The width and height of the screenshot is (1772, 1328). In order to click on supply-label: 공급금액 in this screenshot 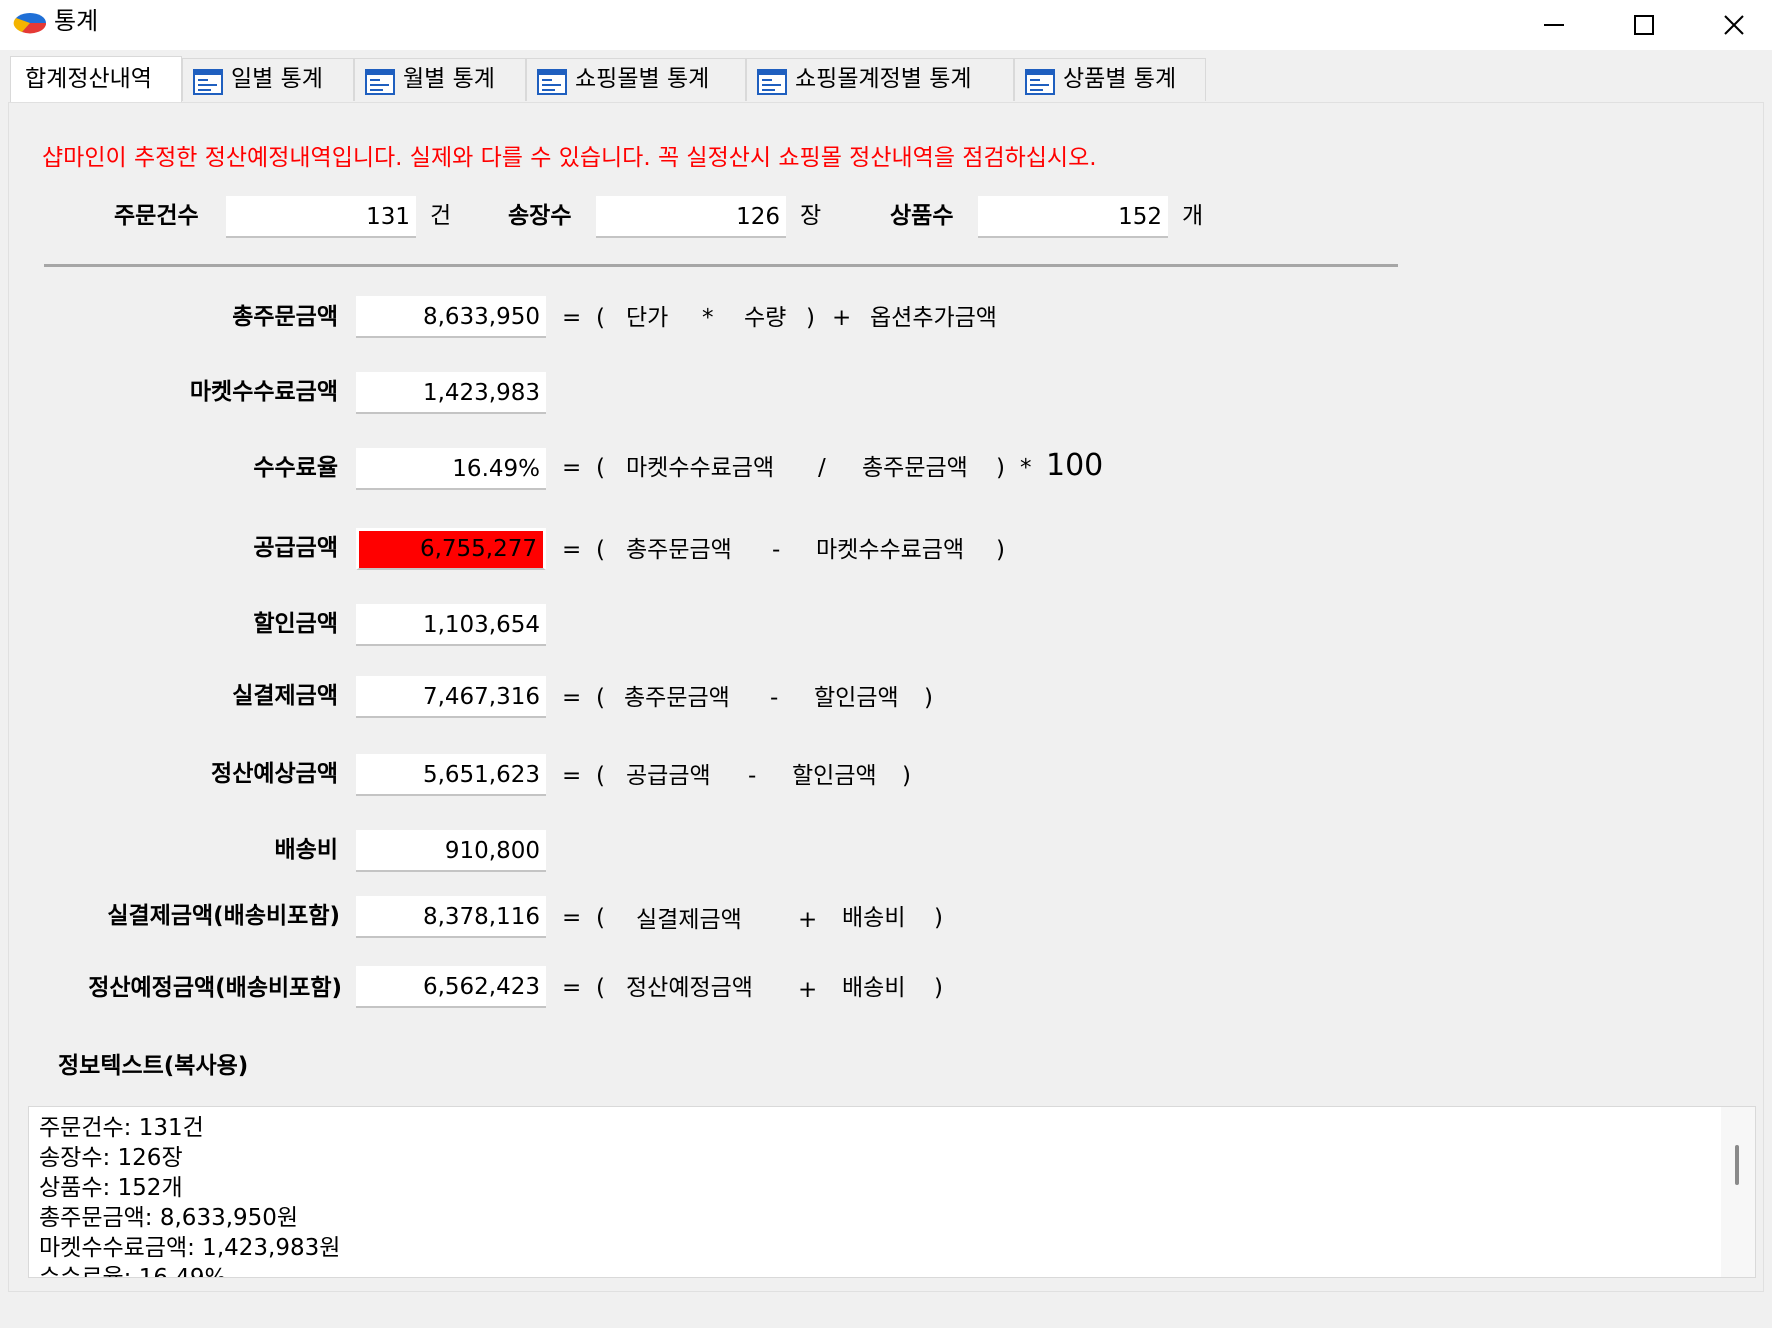, I will do `click(295, 548)`.